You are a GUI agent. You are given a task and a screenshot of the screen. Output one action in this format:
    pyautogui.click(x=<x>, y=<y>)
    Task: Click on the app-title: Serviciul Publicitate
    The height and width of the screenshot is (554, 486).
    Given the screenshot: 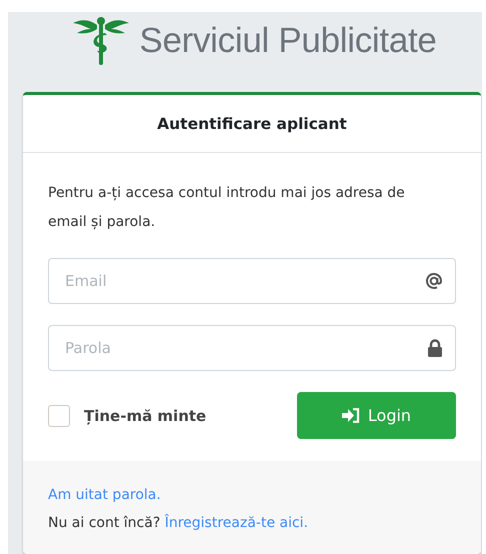 What is the action you would take?
    pyautogui.click(x=288, y=41)
    